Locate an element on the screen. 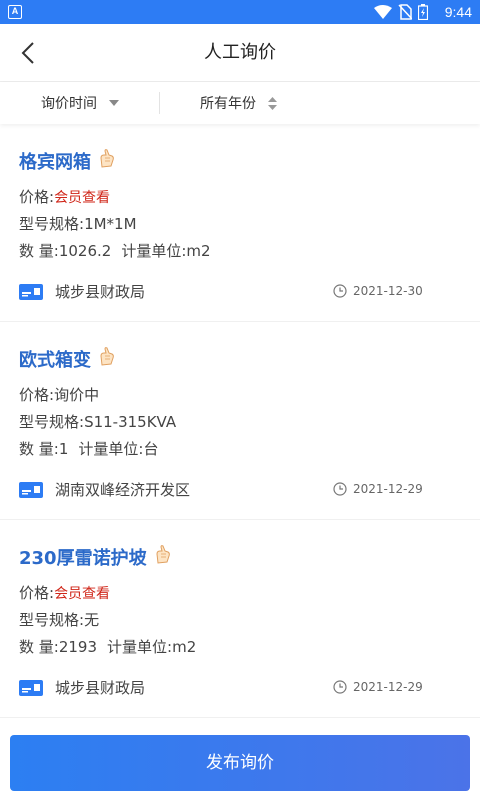 The width and height of the screenshot is (480, 800). status-time: 9:44 is located at coordinates (458, 12).